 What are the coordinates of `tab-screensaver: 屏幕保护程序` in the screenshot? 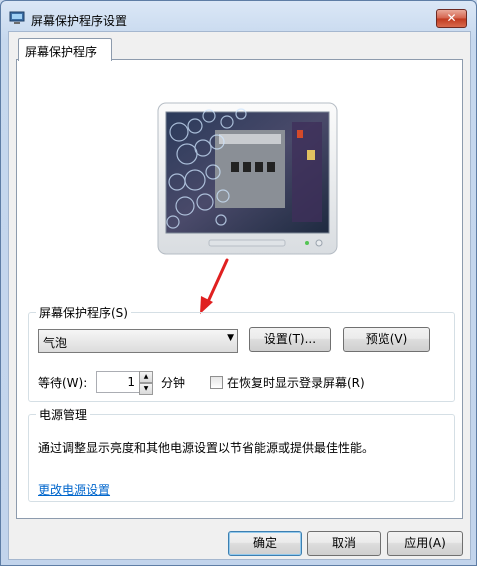 It's located at (65, 49).